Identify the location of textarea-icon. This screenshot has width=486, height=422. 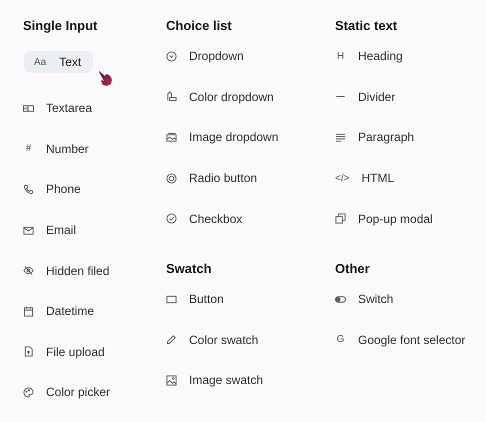
(28, 108).